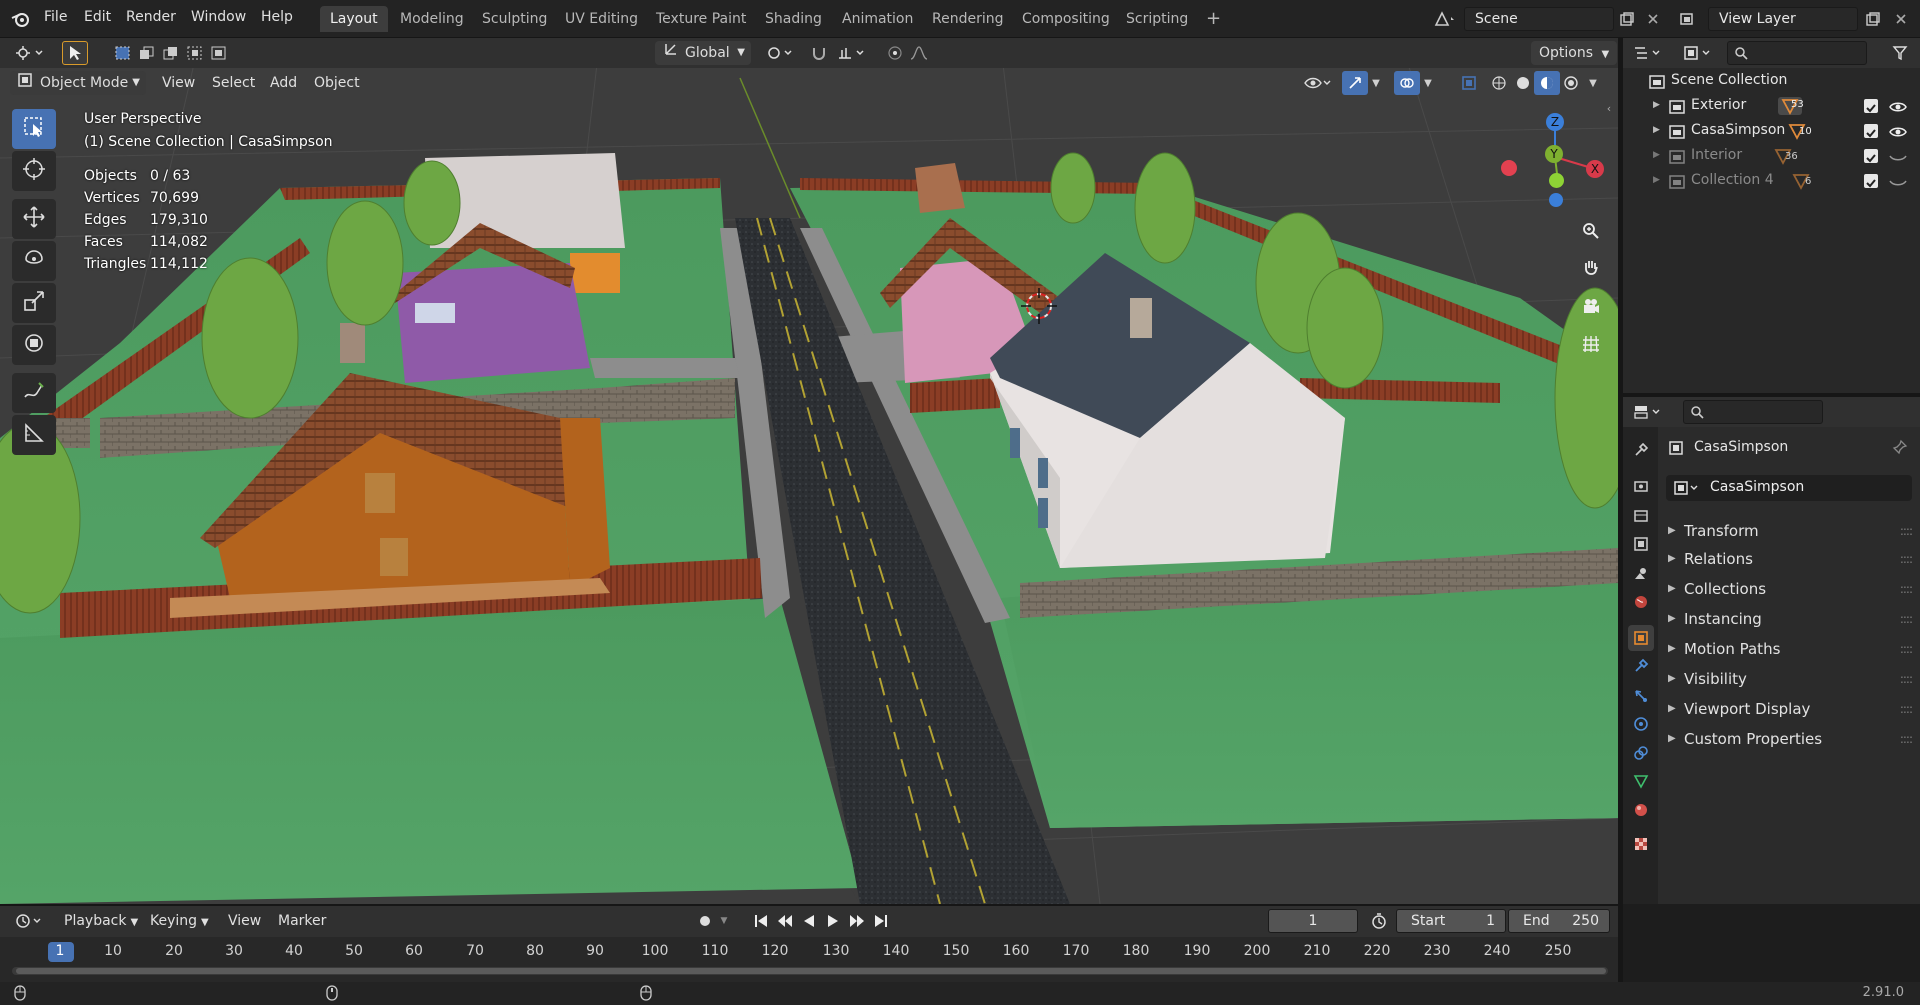  What do you see at coordinates (1509, 168) in the screenshot?
I see `axis-neg-x-handle` at bounding box center [1509, 168].